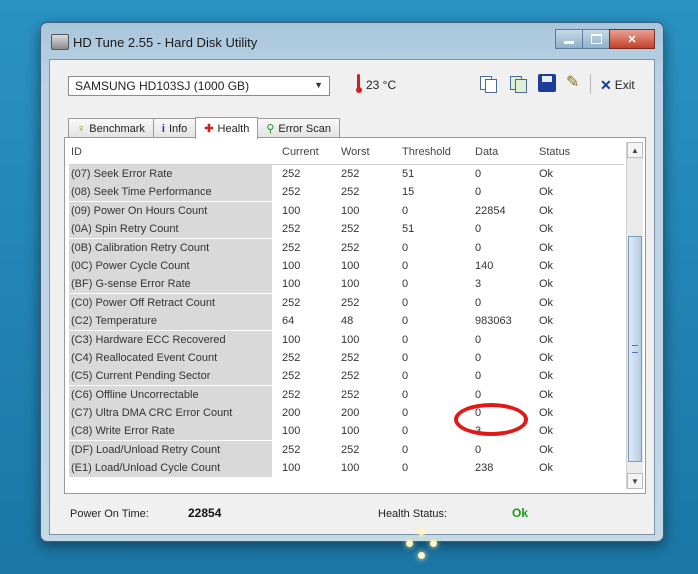 This screenshot has height=574, width=698. Describe the element at coordinates (346, 302) in the screenshot. I see `table-row: (C0) Power Off Retract Count 252 252 0 0 Ok` at that location.